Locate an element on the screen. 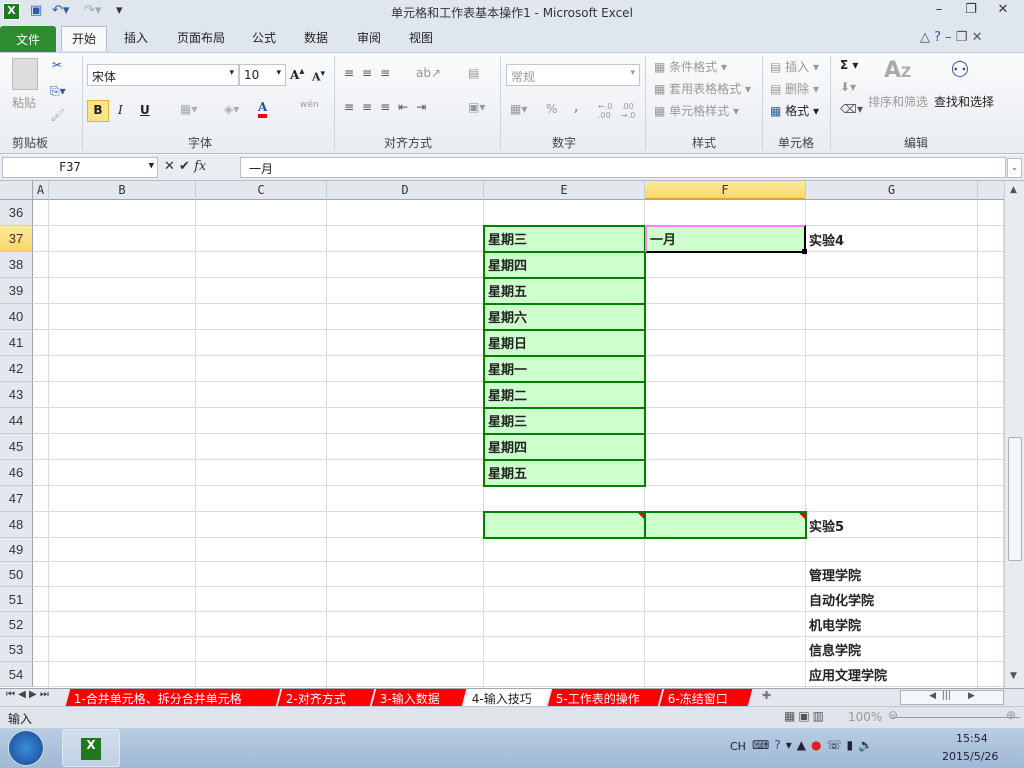 This screenshot has height=768, width=1024. row-header-42: 42 is located at coordinates (16, 369).